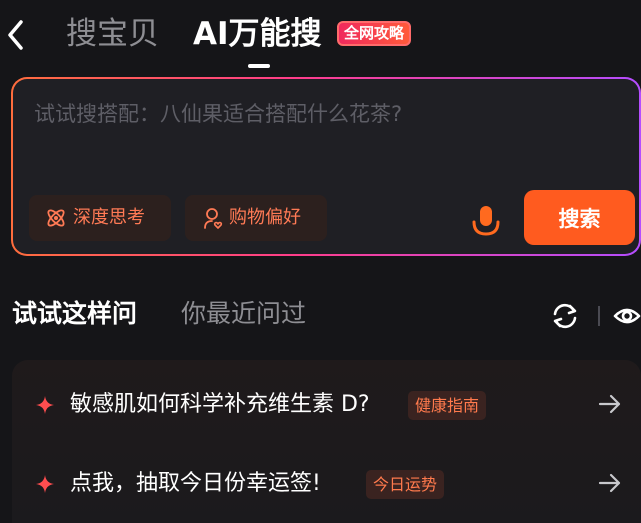 The height and width of the screenshot is (523, 641). I want to click on tab-recent-questions: 你最近问过, so click(243, 314).